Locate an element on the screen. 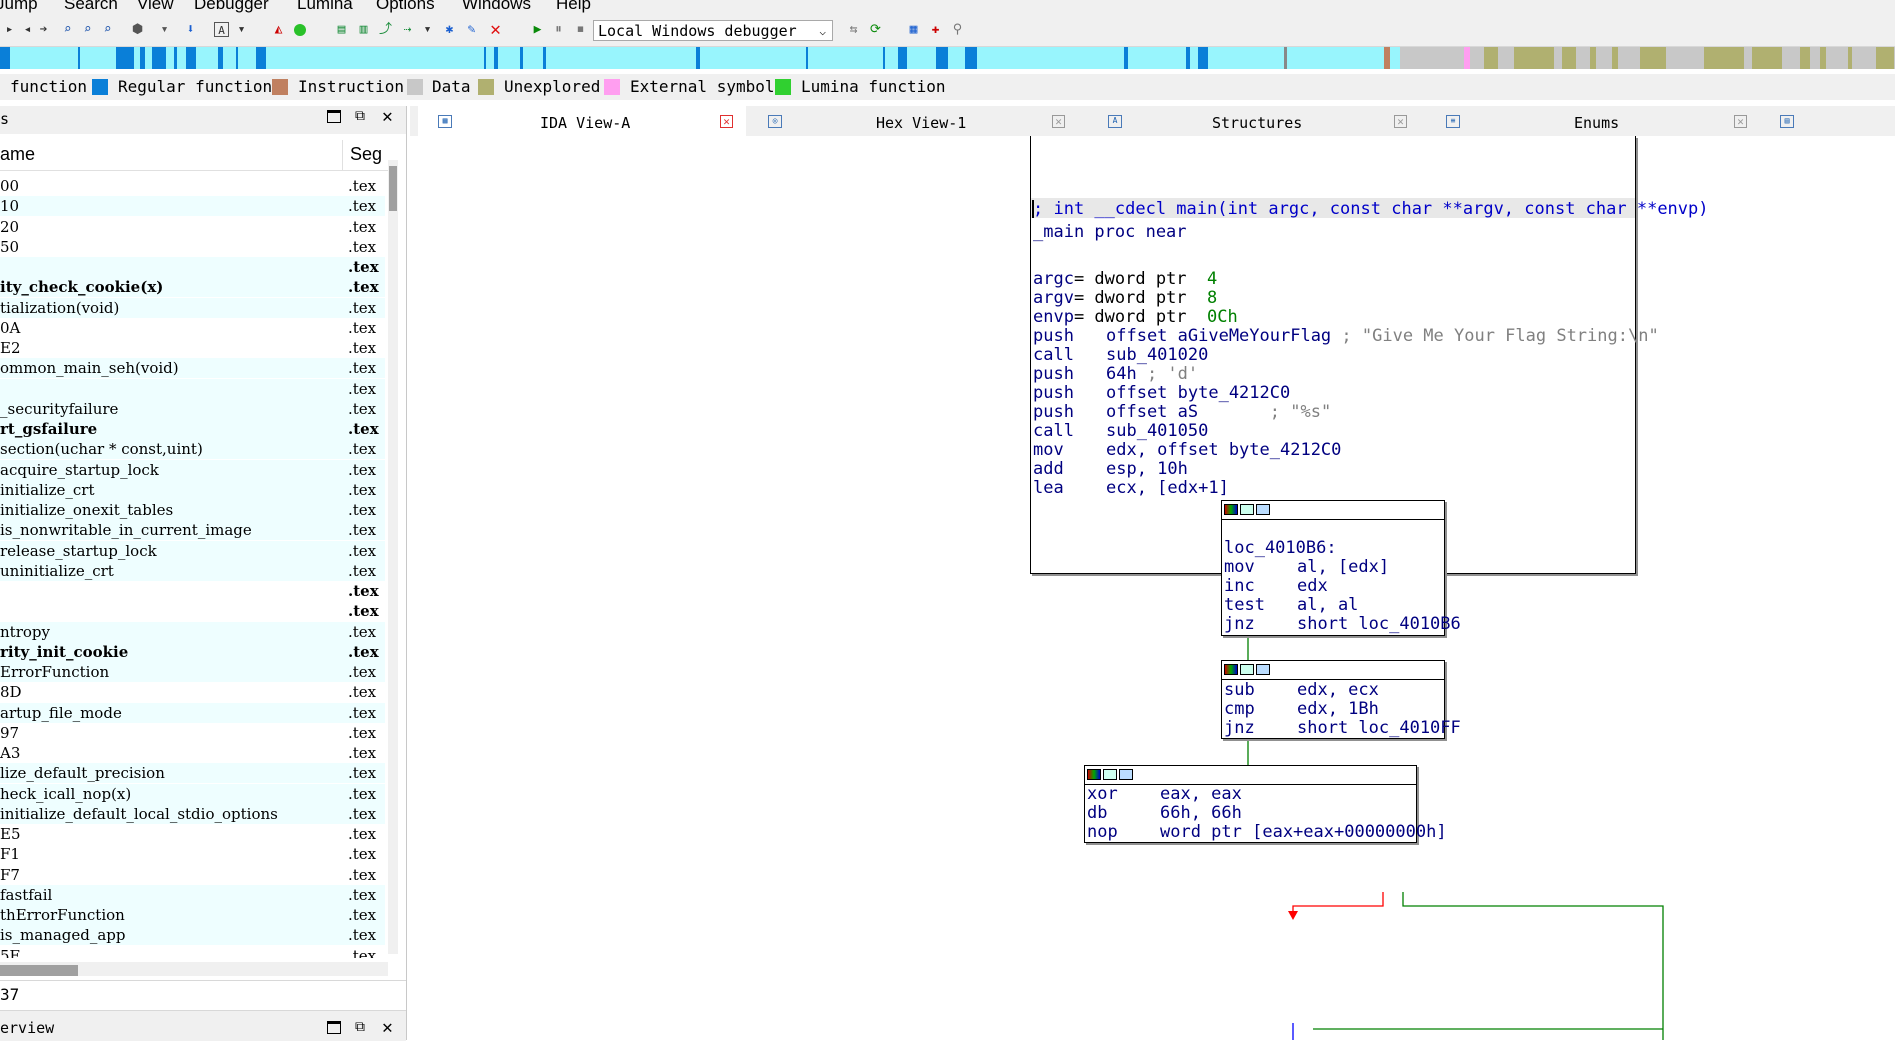 This screenshot has width=1895, height=1041. function-row: artup_file_mode .tex is located at coordinates (192, 712).